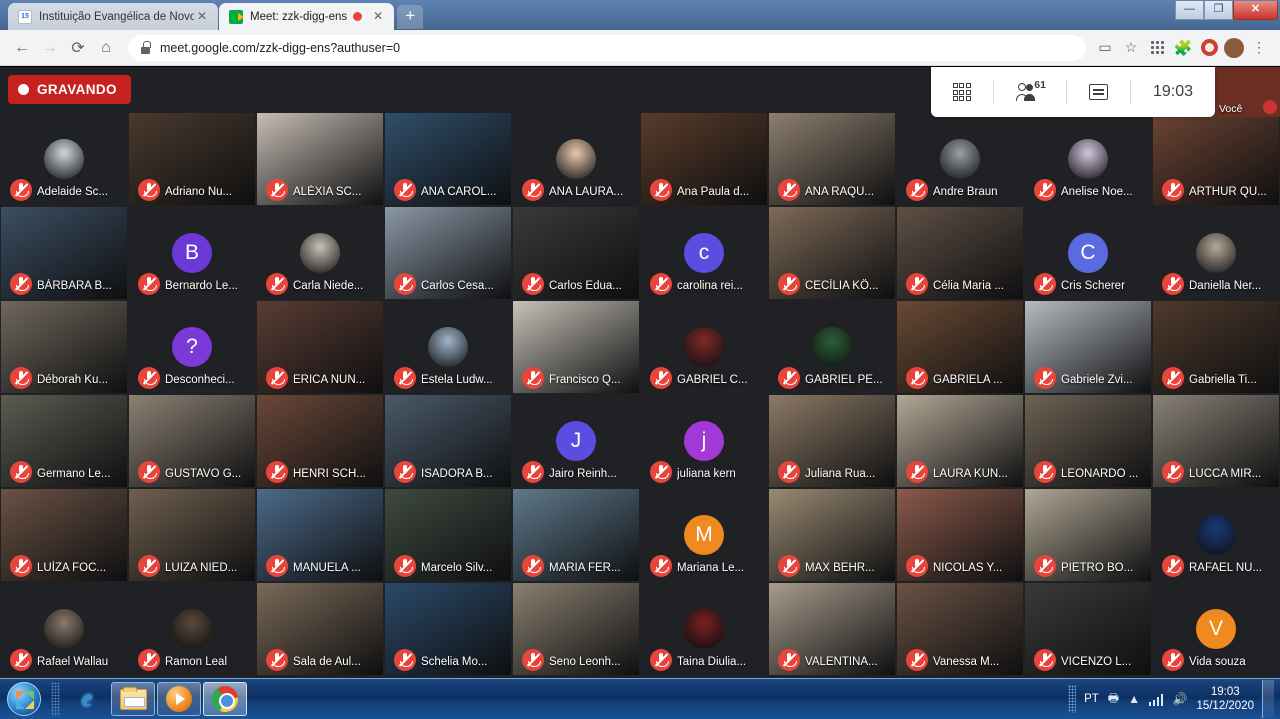 The width and height of the screenshot is (1280, 719). What do you see at coordinates (1157, 48) in the screenshot?
I see `apps-grid-icon` at bounding box center [1157, 48].